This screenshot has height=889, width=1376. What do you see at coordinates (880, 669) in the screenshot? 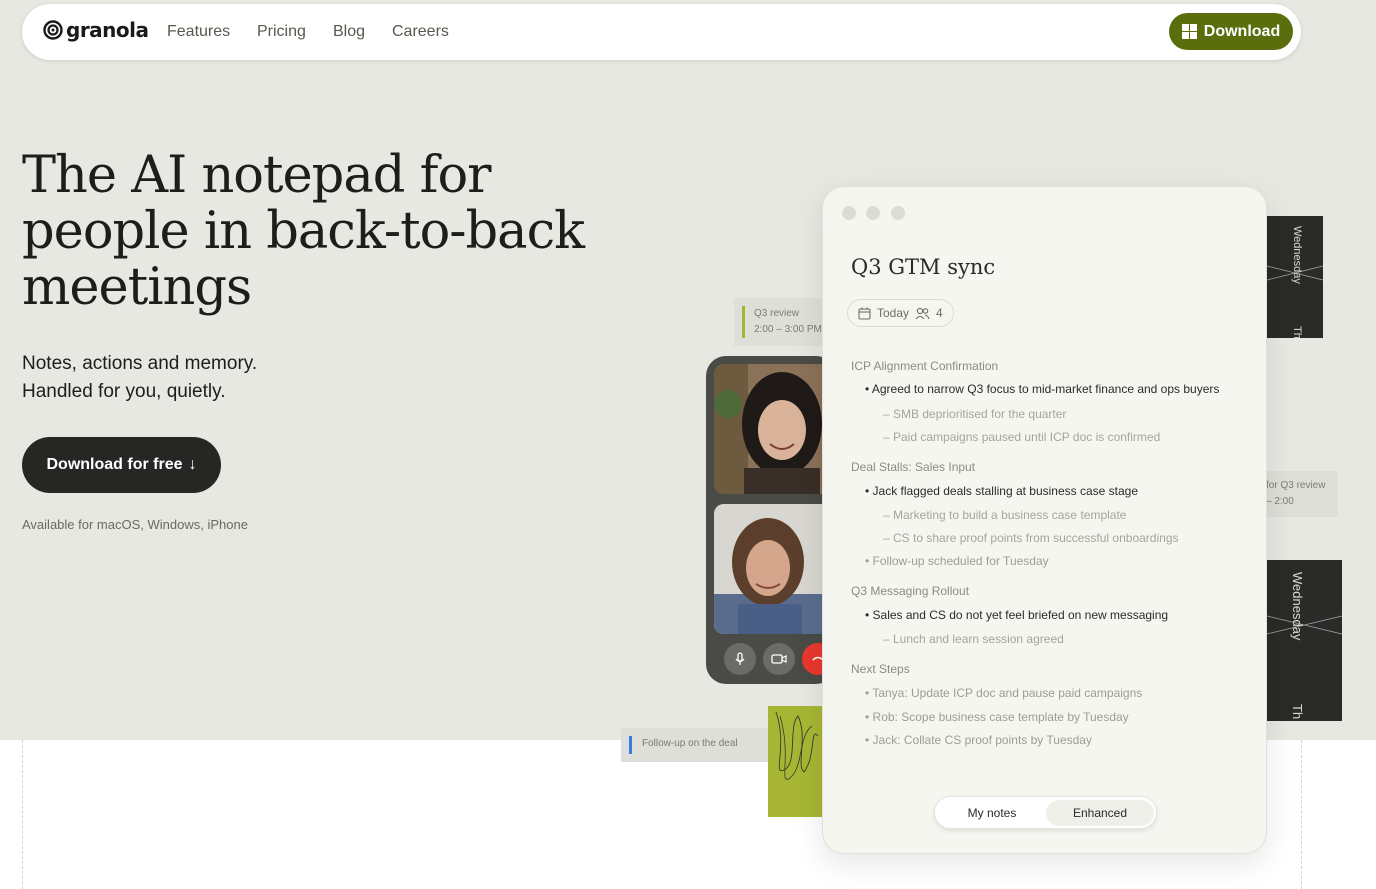
I see `section-heading: Next Steps` at bounding box center [880, 669].